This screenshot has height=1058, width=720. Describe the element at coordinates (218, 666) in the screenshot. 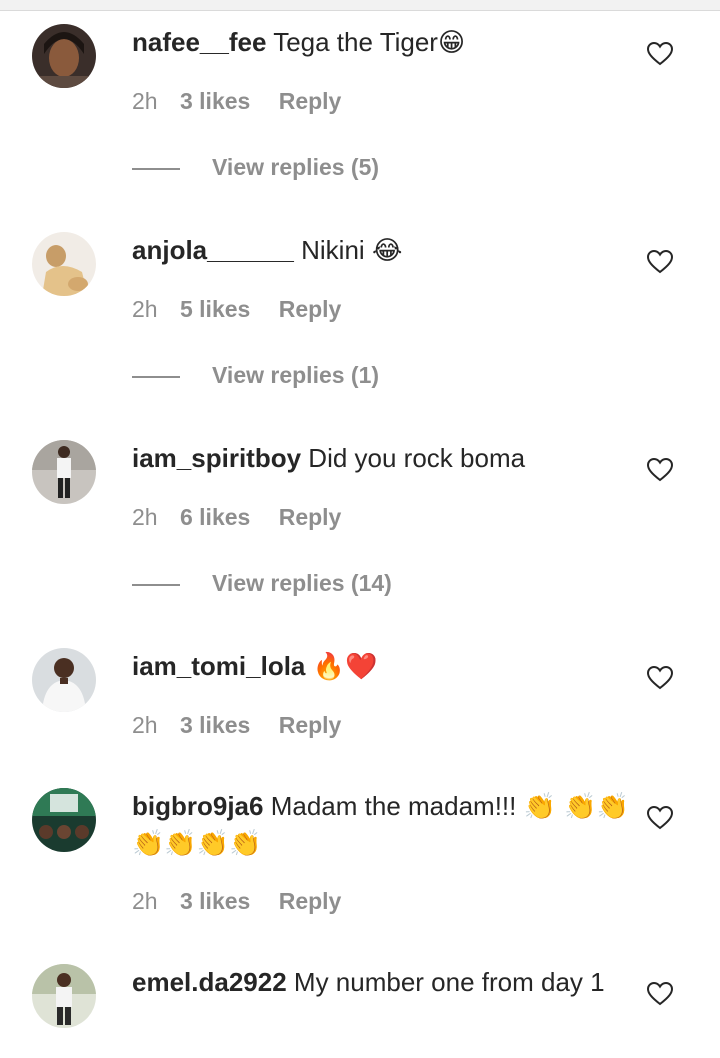

I see `comment-username: iam_tomi_lola` at that location.